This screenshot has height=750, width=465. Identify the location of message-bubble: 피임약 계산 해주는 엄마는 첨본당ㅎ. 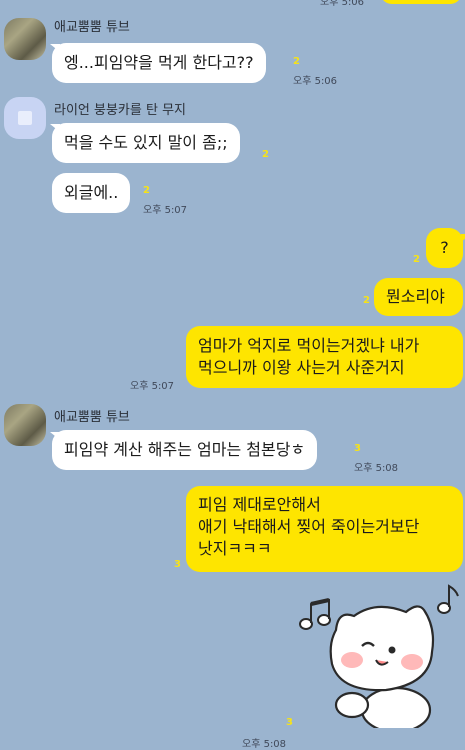
(185, 450).